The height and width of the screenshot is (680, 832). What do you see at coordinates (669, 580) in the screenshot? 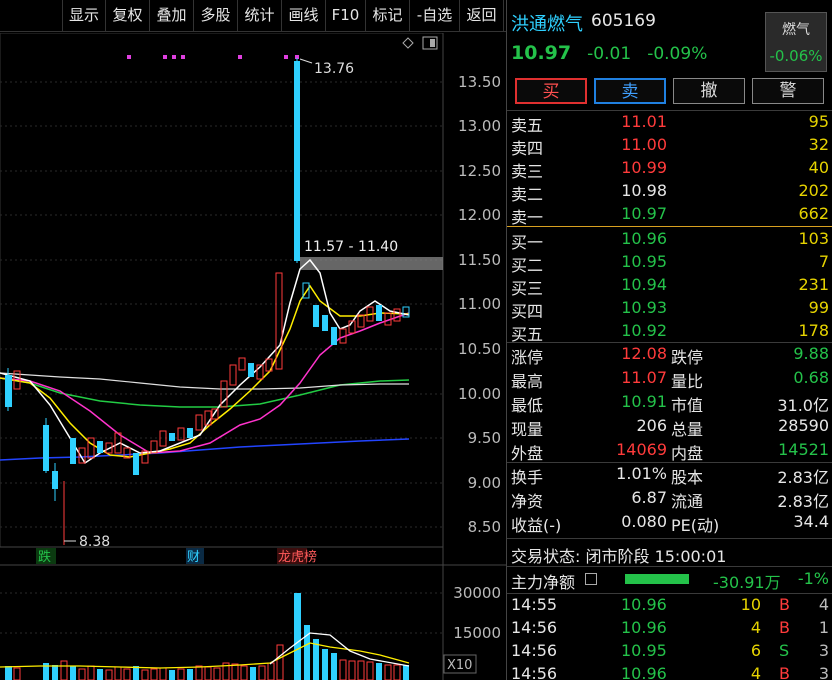
I see `main-flow-row: 主力净额 -30.91万 -1%` at bounding box center [669, 580].